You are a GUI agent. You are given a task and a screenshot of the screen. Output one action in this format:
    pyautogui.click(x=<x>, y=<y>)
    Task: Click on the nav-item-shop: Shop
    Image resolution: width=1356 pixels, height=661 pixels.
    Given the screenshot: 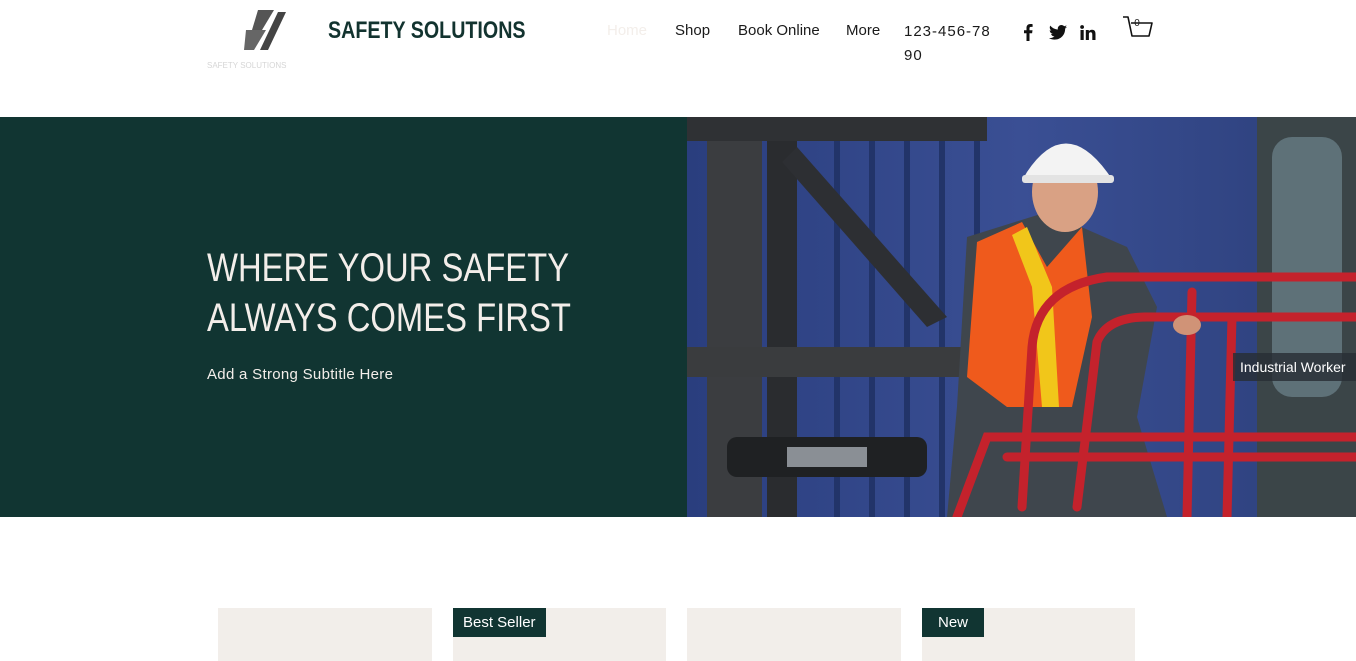 What is the action you would take?
    pyautogui.click(x=692, y=30)
    